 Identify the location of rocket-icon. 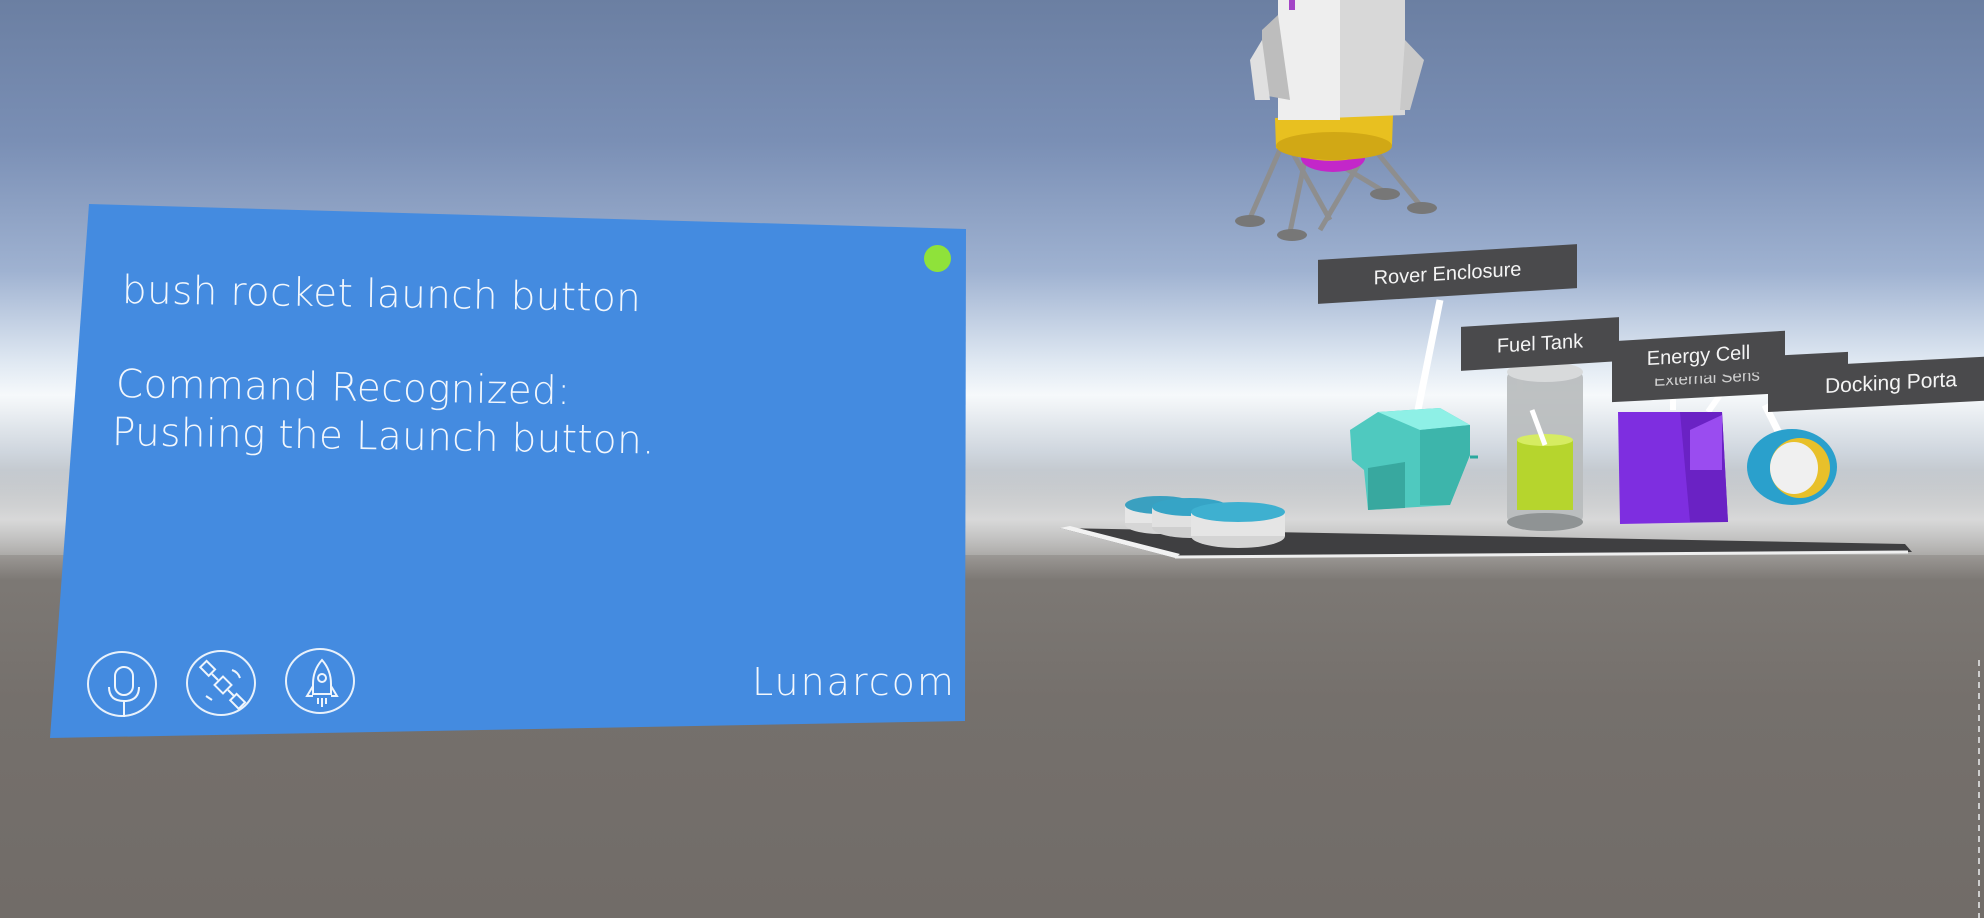
(322, 682).